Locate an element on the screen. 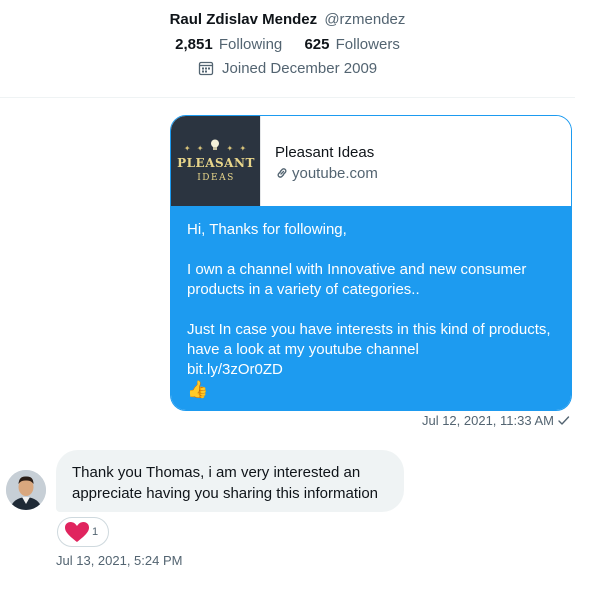 Image resolution: width=590 pixels, height=603 pixels. link-preview-thumbnail: ✦ ✦ ✦ ✦ PLEASANT IDEAS is located at coordinates (216, 161).